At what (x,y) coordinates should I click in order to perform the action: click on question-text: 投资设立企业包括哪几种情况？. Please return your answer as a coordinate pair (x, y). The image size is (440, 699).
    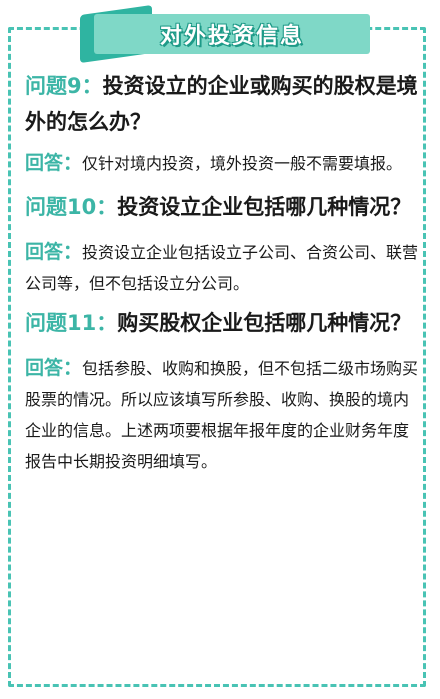
    Looking at the image, I should click on (264, 207).